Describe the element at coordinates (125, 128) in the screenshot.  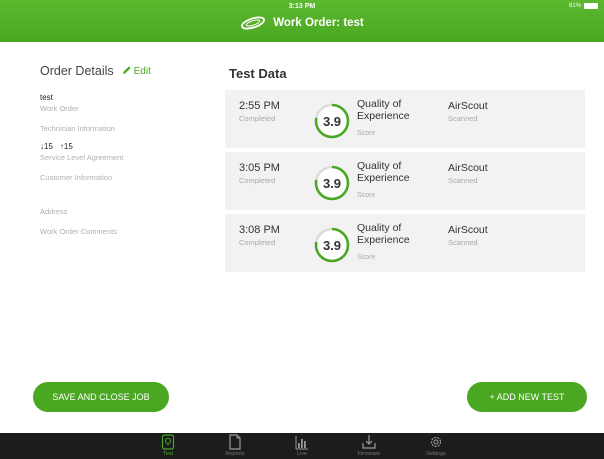
I see `technician-info-label: Technician Information` at that location.